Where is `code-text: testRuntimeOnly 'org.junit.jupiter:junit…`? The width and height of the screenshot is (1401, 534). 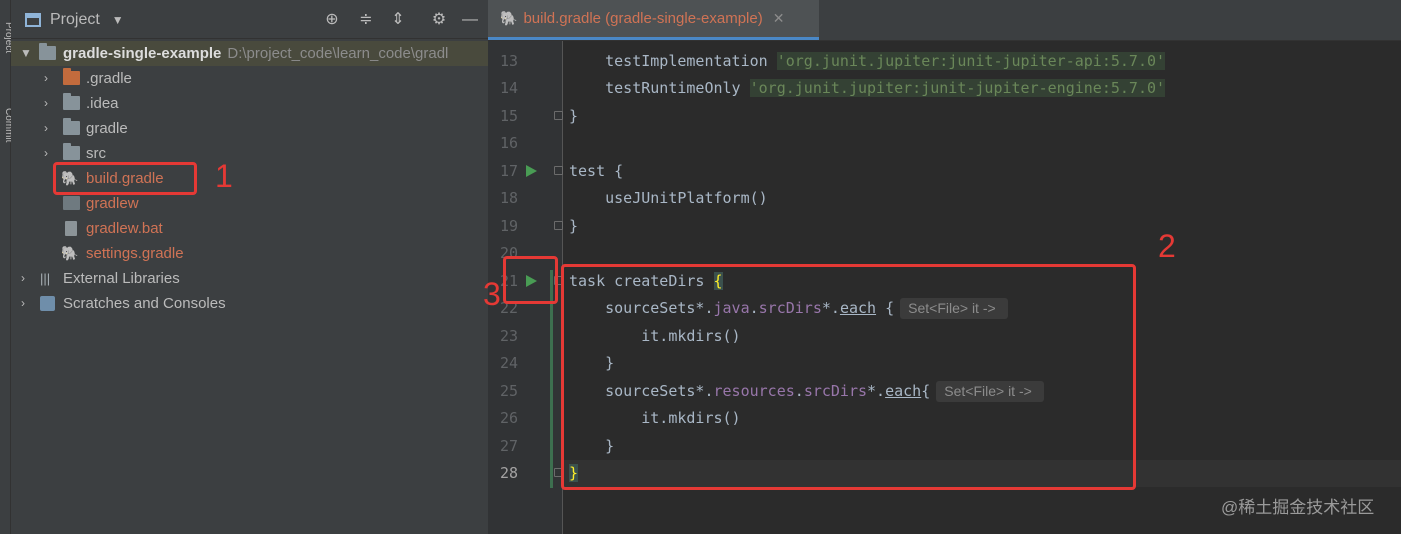 code-text: testRuntimeOnly 'org.junit.jupiter:junit… is located at coordinates (867, 88).